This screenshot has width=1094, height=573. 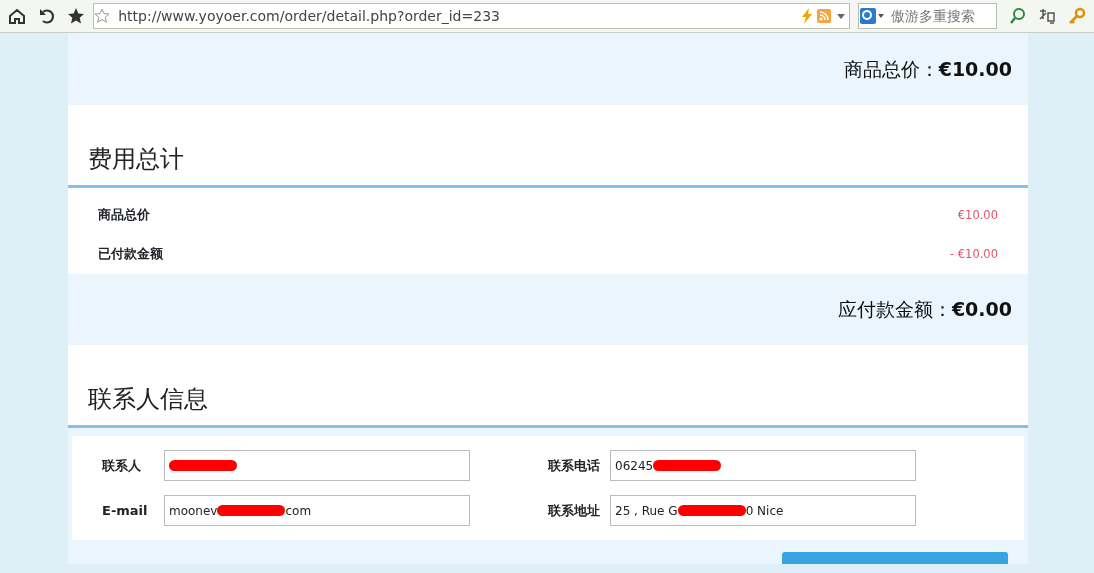 I want to click on field-value: moonev, so click(x=193, y=511).